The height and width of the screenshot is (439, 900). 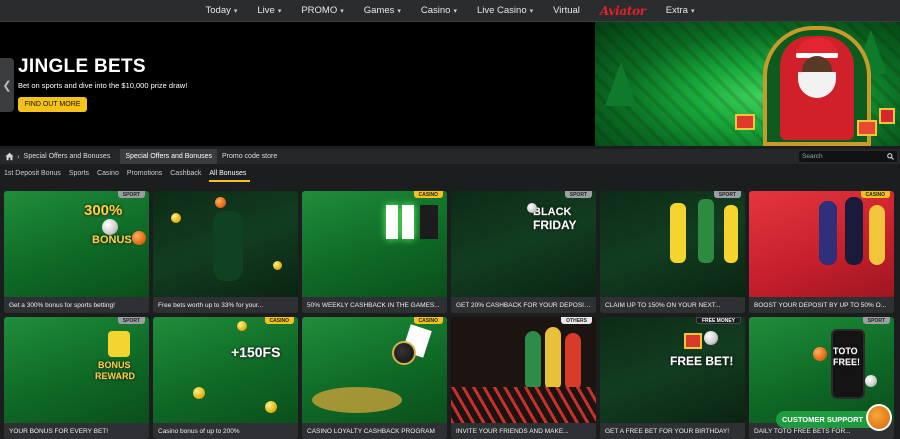 I want to click on filter-1st-deposit: 1st Deposit Bonus, so click(x=34, y=176).